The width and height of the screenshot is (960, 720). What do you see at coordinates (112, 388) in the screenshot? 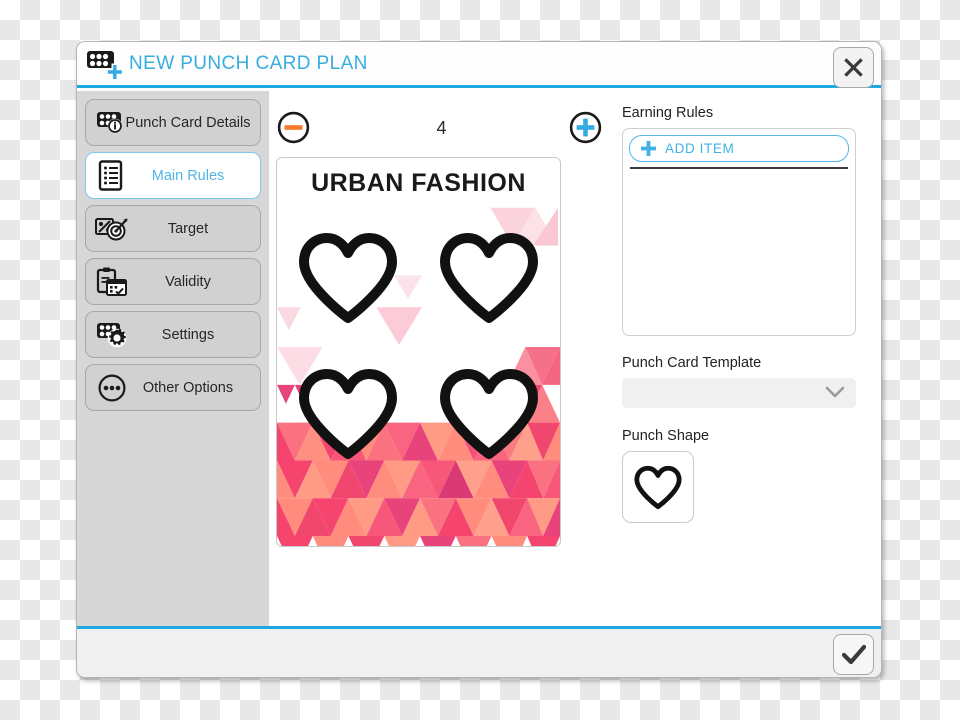
I see `ellipsis-circle-icon` at bounding box center [112, 388].